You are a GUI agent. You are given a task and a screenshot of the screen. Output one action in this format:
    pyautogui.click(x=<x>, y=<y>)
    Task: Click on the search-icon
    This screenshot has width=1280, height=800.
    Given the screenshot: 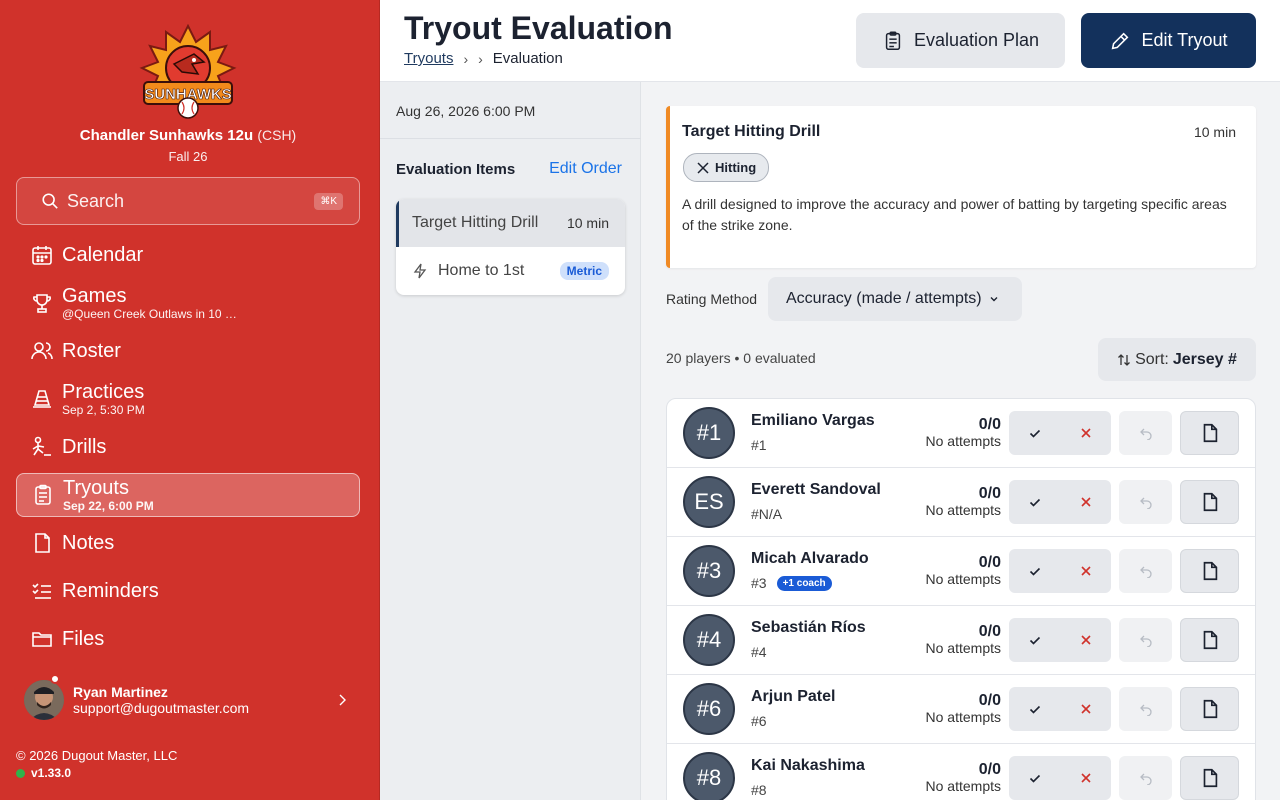 What is the action you would take?
    pyautogui.click(x=50, y=201)
    